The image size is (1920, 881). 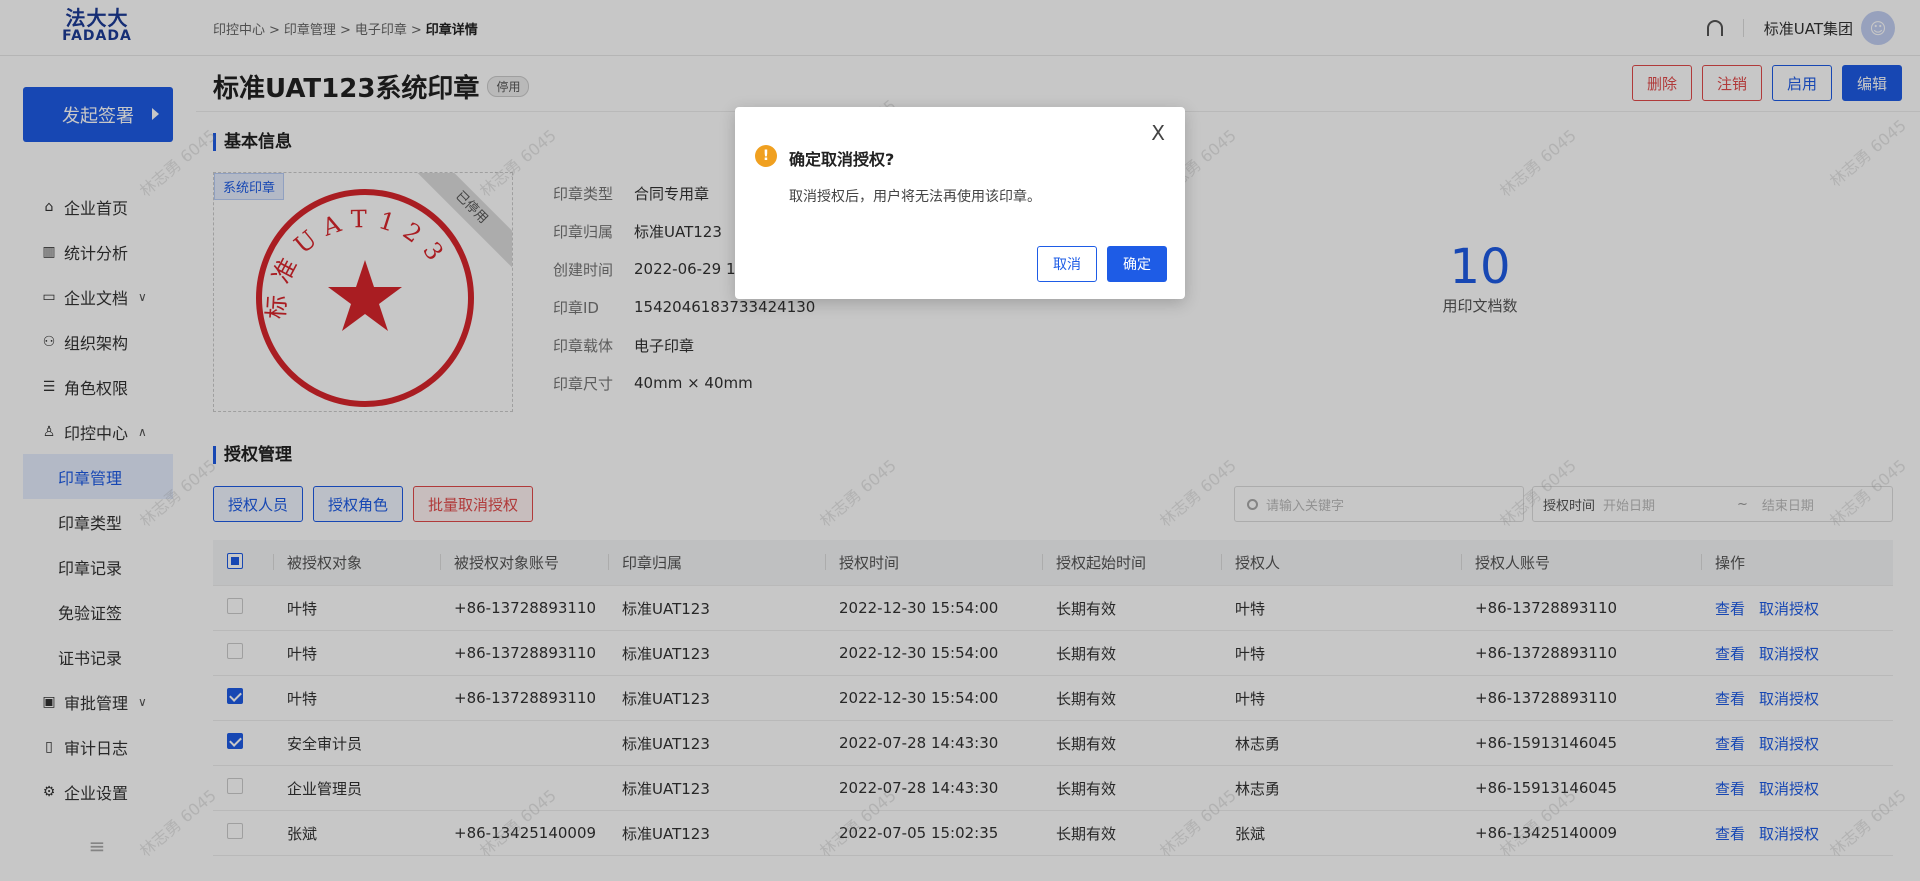 What do you see at coordinates (1067, 264) in the screenshot?
I see `dialog-cancel-button: 取消` at bounding box center [1067, 264].